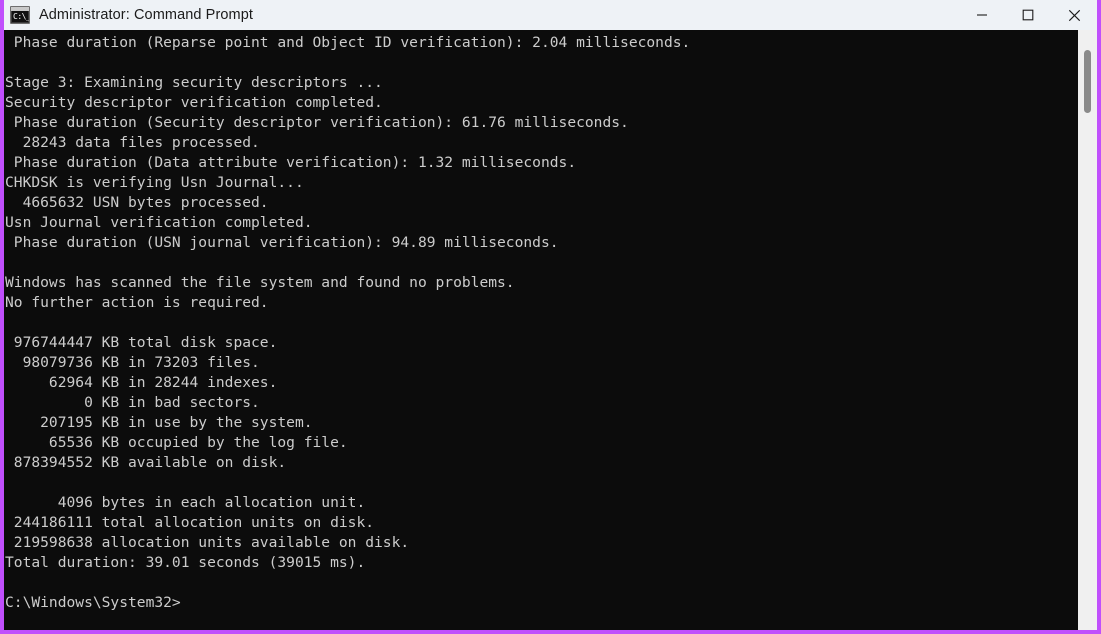 The width and height of the screenshot is (1101, 634). Describe the element at coordinates (481, 15) in the screenshot. I see `title-bar-left: C:\_ Administrator: Command Prompt` at that location.